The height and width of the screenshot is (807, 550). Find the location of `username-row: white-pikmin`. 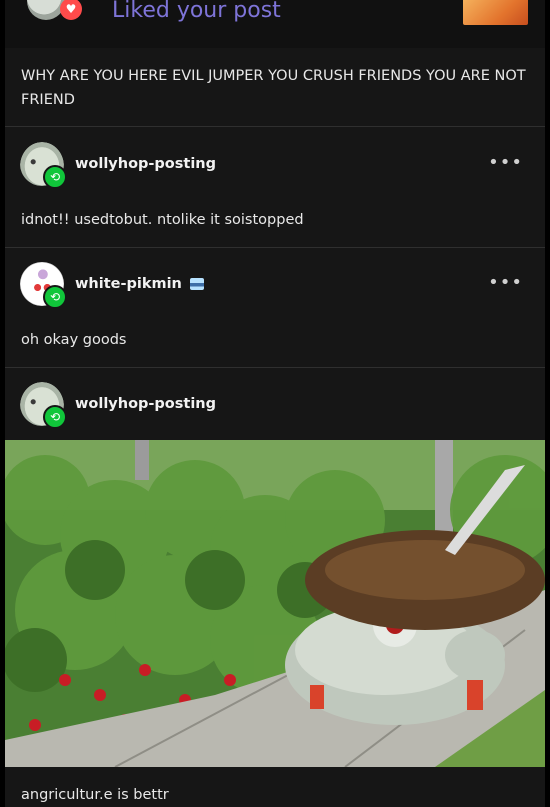

username-row: white-pikmin is located at coordinates (139, 284).